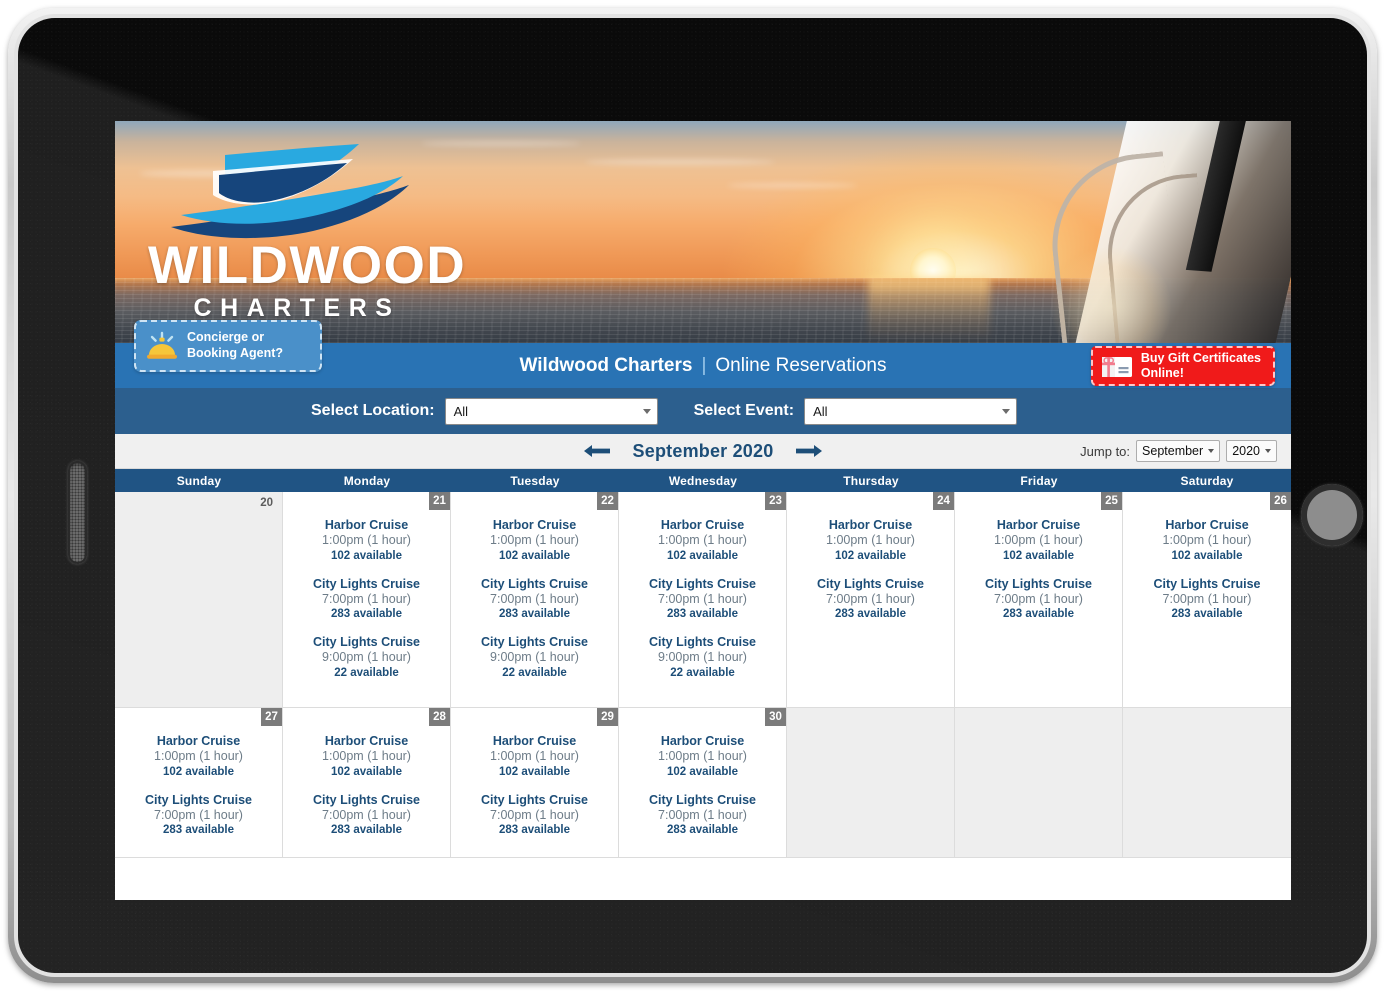 This screenshot has width=1385, height=991. Describe the element at coordinates (1246, 451) in the screenshot. I see `jump-year-value: 2020` at that location.